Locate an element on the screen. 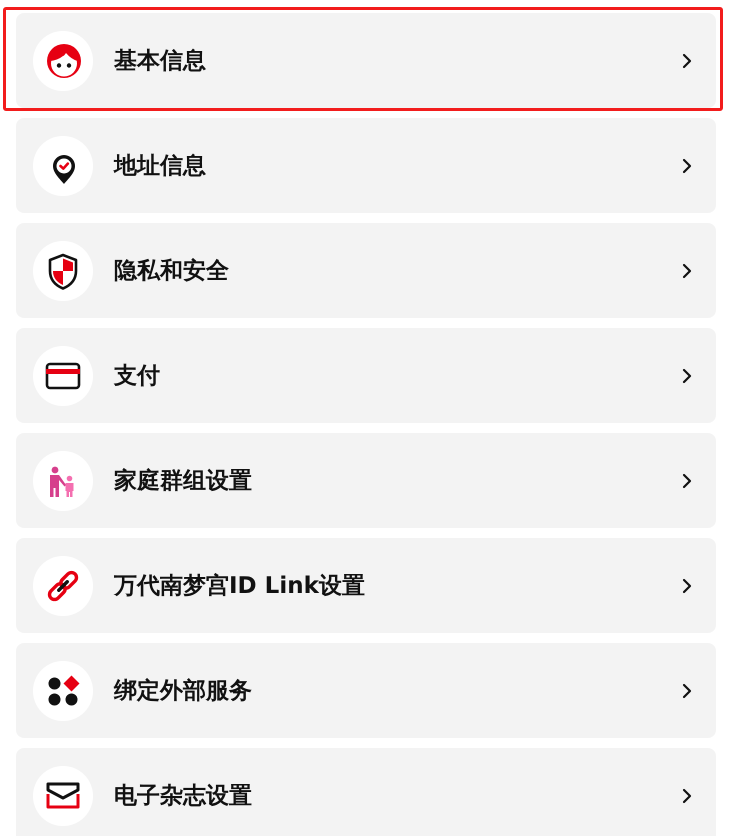 This screenshot has height=836, width=745. menu-item: 支付 is located at coordinates (366, 375).